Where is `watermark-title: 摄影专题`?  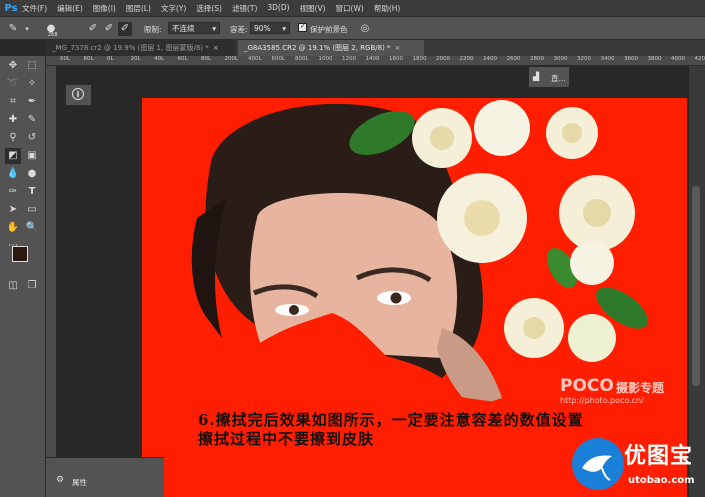
watermark-title: 摄影专题 is located at coordinates (640, 388).